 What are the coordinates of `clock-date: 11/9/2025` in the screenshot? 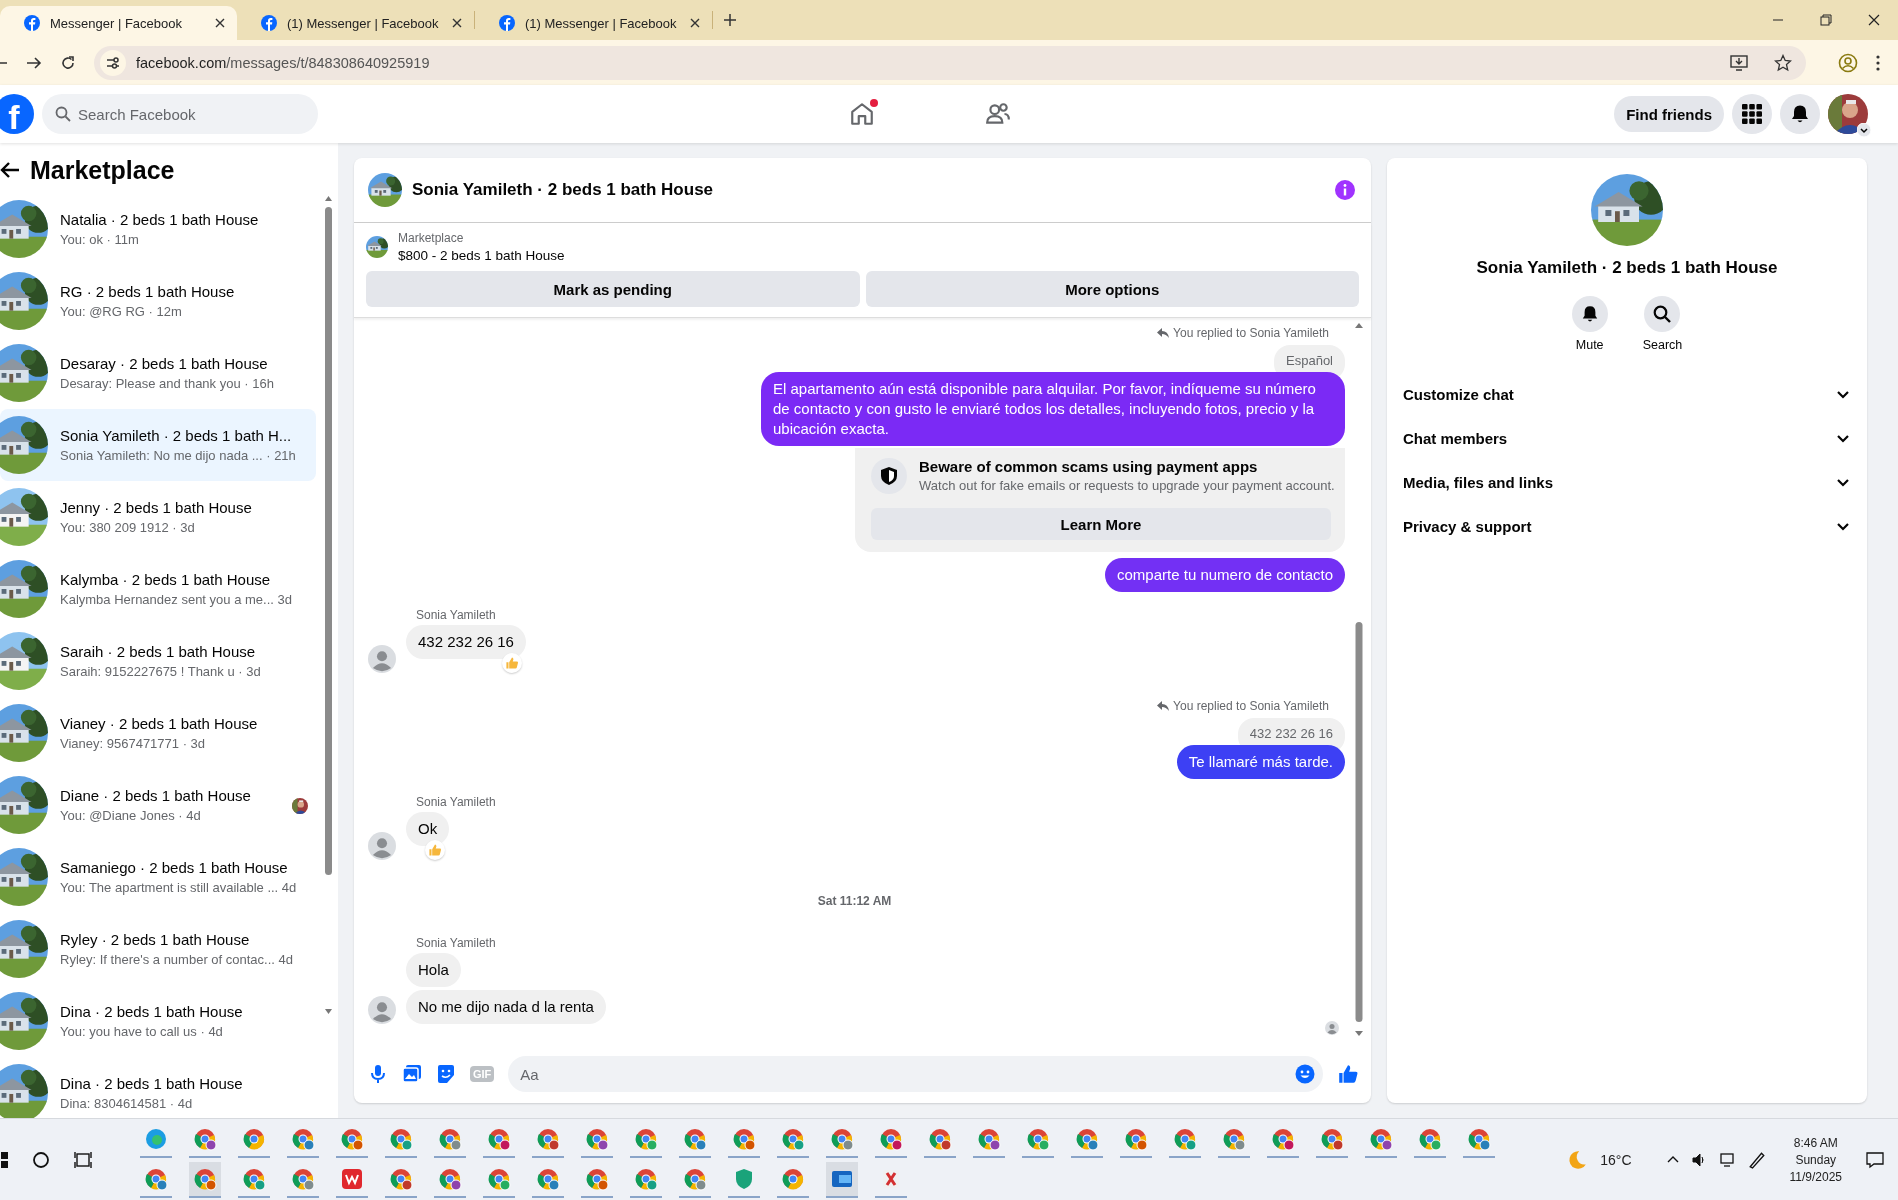 It's located at (1815, 1177).